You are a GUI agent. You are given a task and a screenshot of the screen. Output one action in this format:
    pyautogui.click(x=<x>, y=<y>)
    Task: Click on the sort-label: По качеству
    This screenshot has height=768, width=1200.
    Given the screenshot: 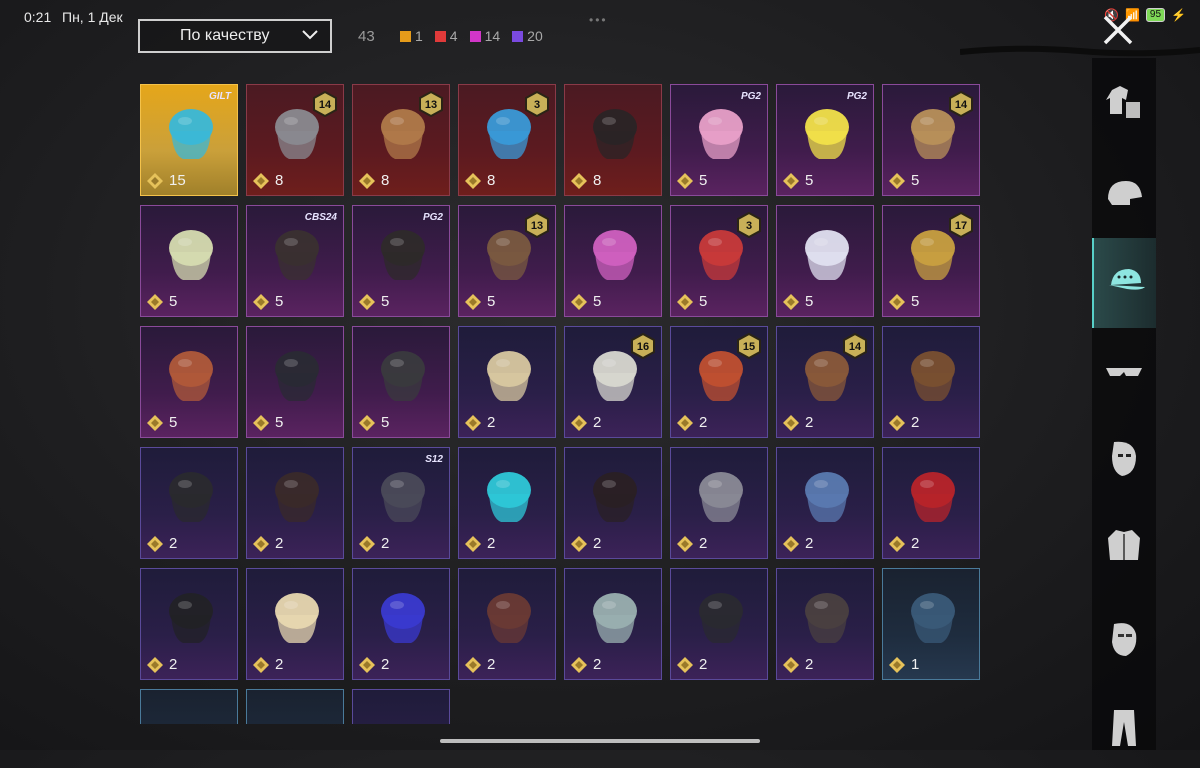 What is the action you would take?
    pyautogui.click(x=225, y=35)
    